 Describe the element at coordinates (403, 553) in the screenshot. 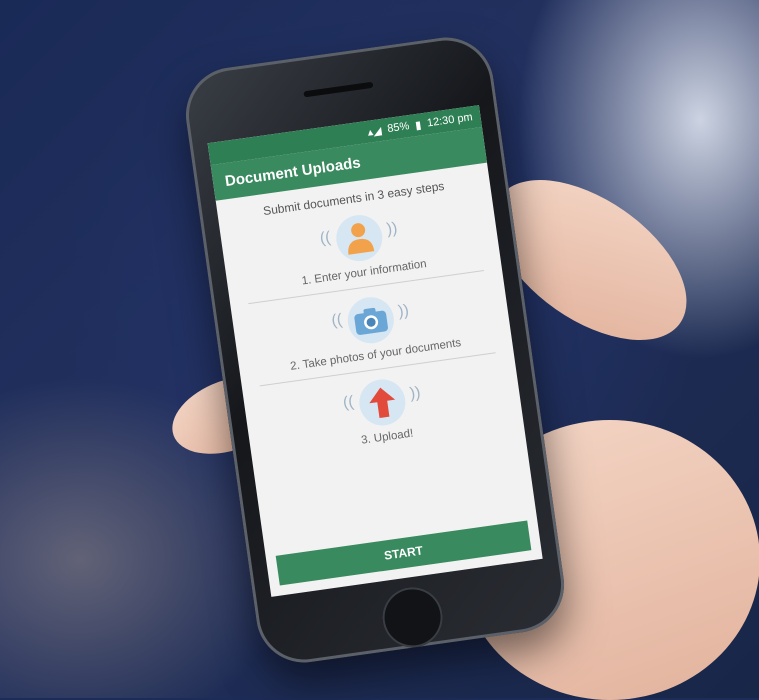

I see `start-button: START` at that location.